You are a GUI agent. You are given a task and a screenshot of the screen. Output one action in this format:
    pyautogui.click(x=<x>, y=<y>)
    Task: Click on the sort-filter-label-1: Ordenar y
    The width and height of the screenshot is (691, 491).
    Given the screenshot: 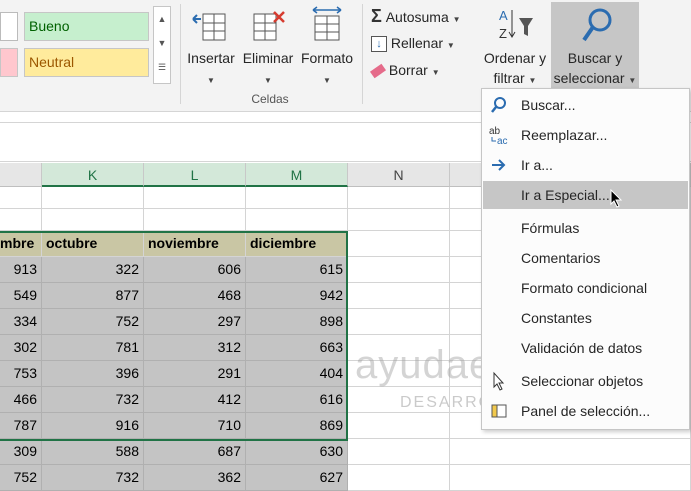 What is the action you would take?
    pyautogui.click(x=515, y=58)
    